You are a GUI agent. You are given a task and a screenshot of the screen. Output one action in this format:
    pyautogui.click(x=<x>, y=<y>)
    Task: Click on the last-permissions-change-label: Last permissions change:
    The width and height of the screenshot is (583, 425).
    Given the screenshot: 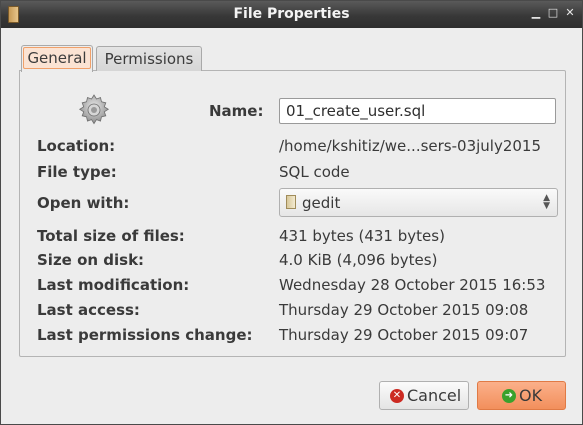 What is the action you would take?
    pyautogui.click(x=145, y=335)
    